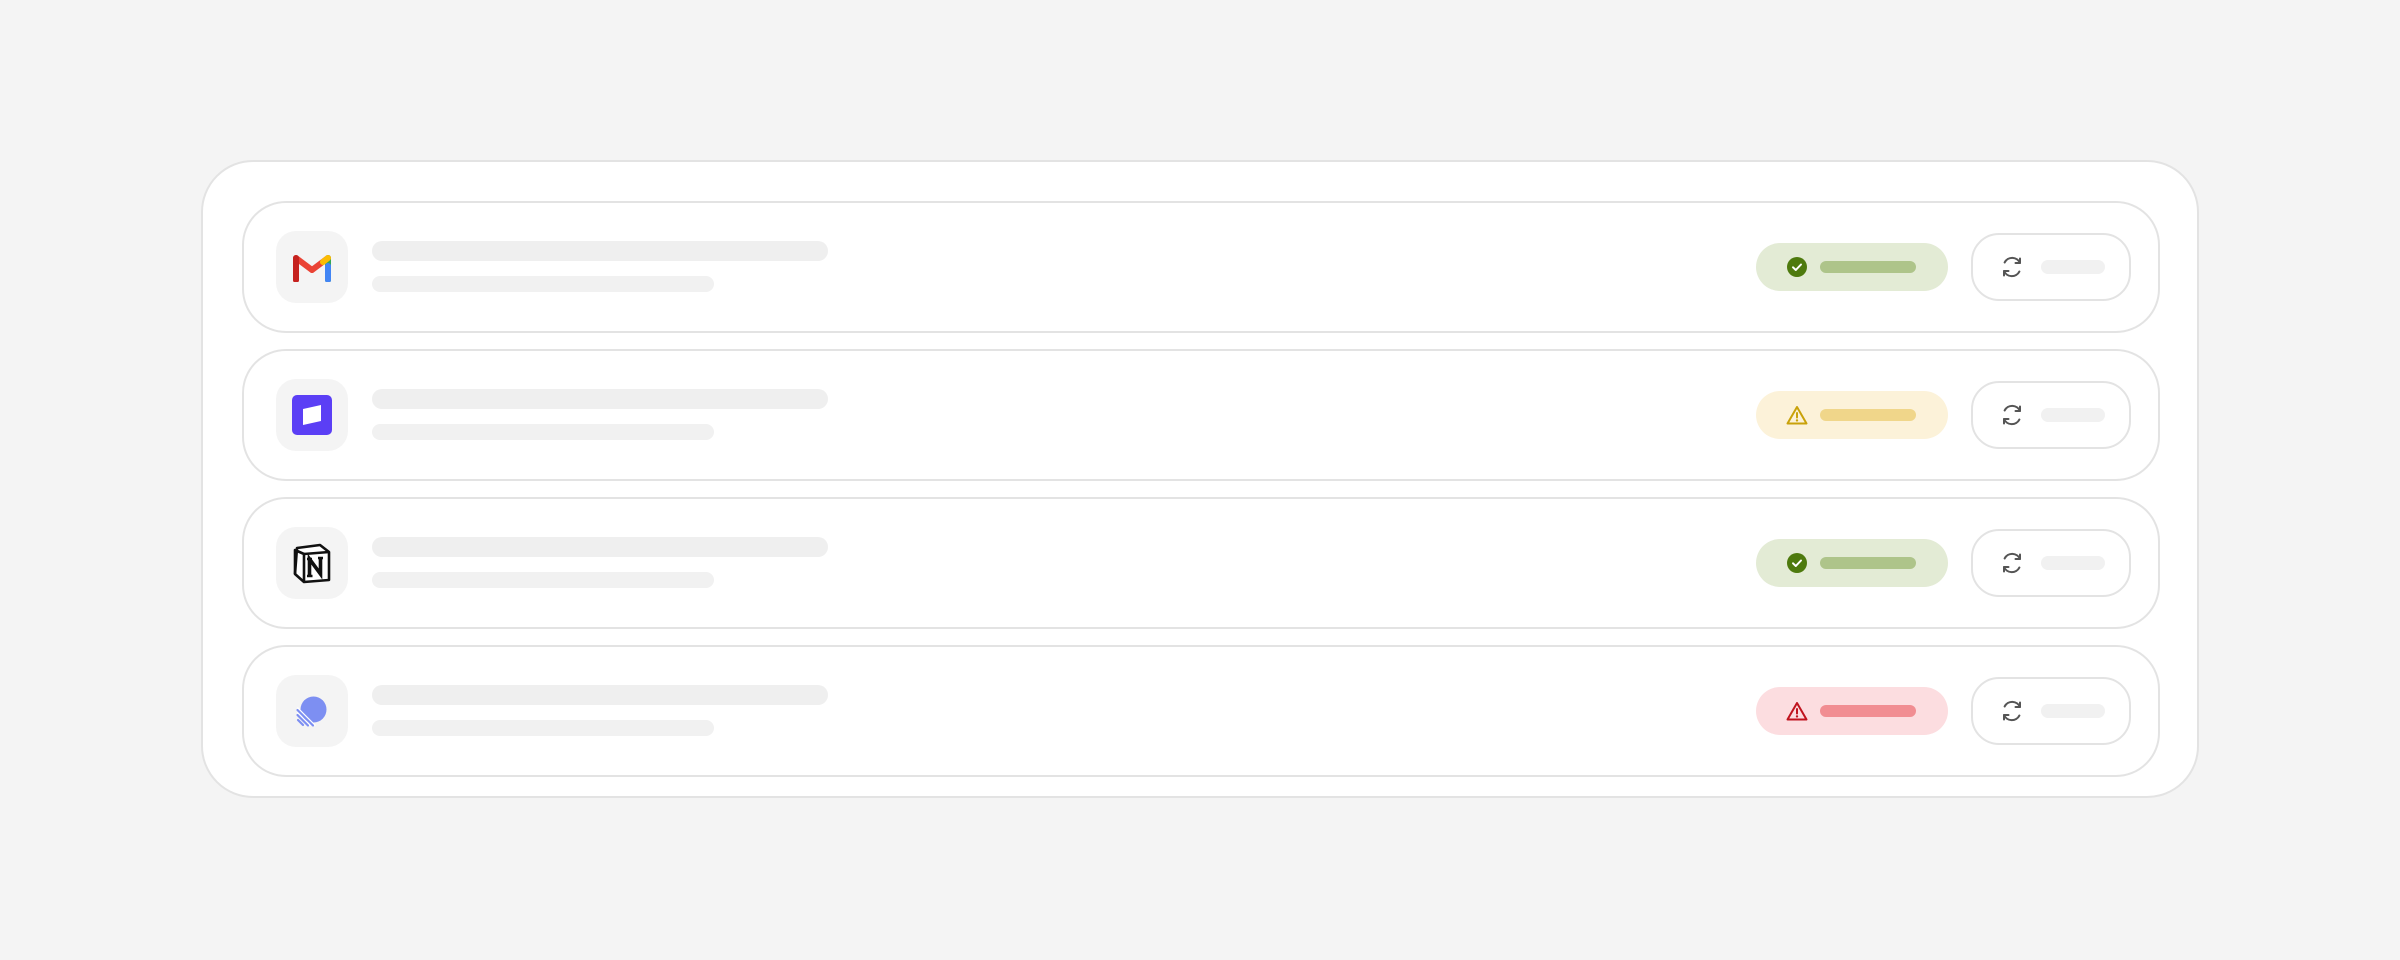 Image resolution: width=2400 pixels, height=960 pixels. I want to click on integration-row-notion, so click(1201, 563).